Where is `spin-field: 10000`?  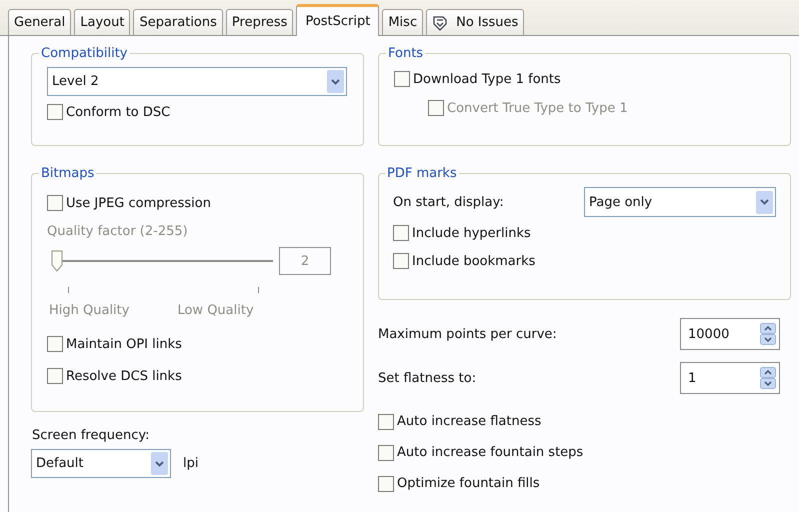
spin-field: 10000 is located at coordinates (730, 334).